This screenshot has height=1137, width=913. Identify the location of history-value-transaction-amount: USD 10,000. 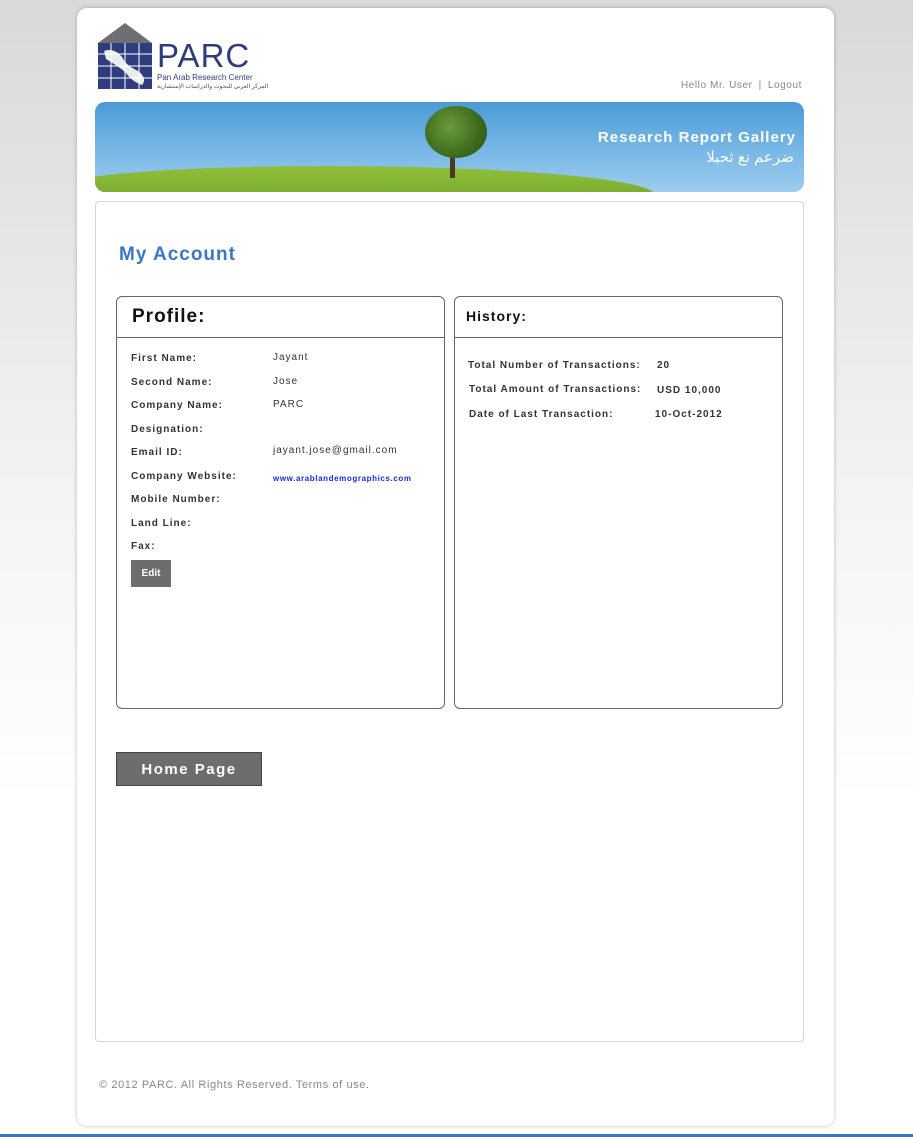
(689, 390).